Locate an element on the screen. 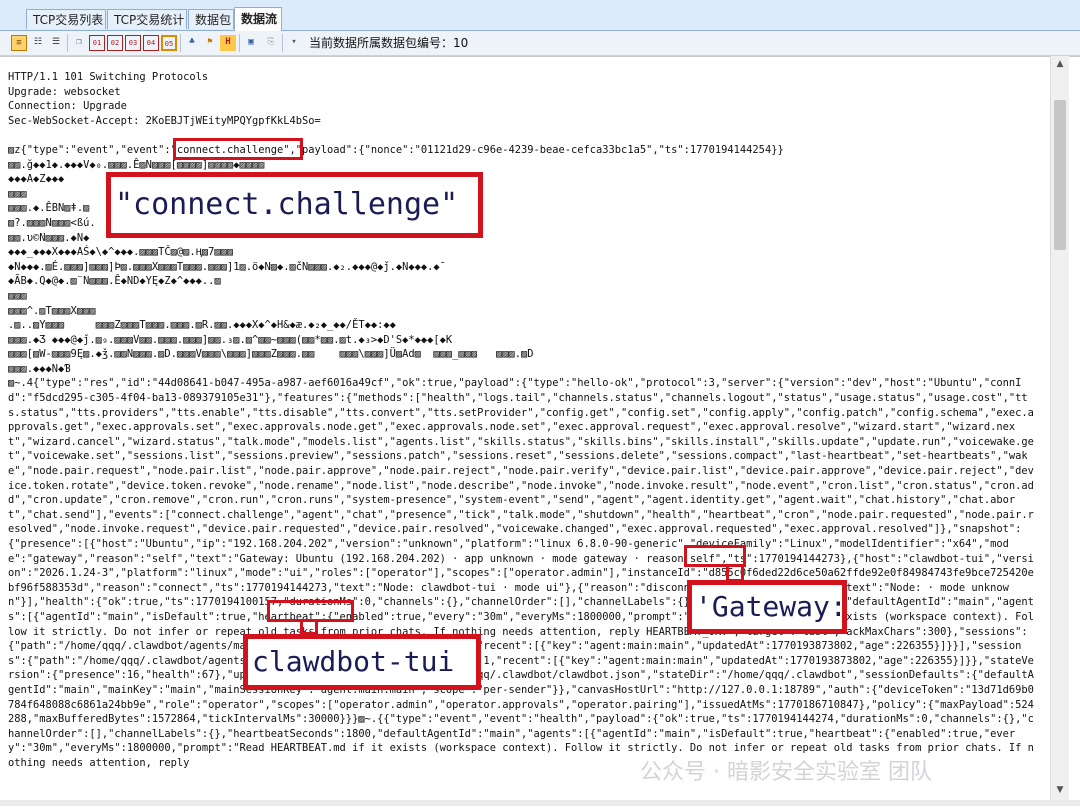 Image resolution: width=1080 pixels, height=807 pixels. hex-view-icon: ☷ is located at coordinates (38, 43).